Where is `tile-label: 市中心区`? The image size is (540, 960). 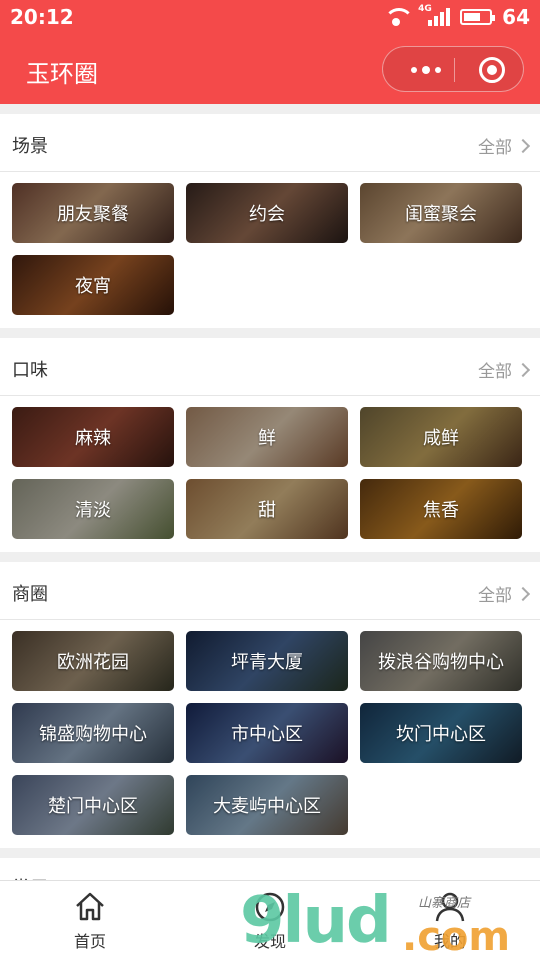 tile-label: 市中心区 is located at coordinates (267, 734).